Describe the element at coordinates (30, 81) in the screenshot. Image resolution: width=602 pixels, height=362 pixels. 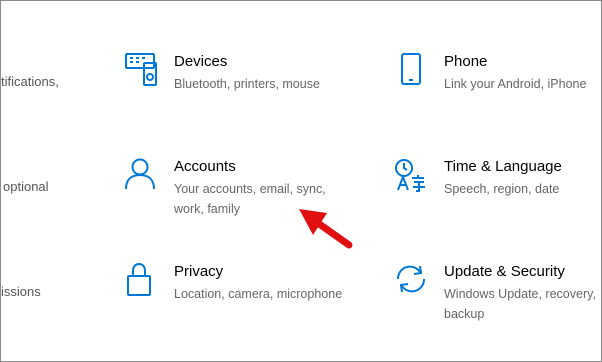
I see `cut-description-1: tifications,` at that location.